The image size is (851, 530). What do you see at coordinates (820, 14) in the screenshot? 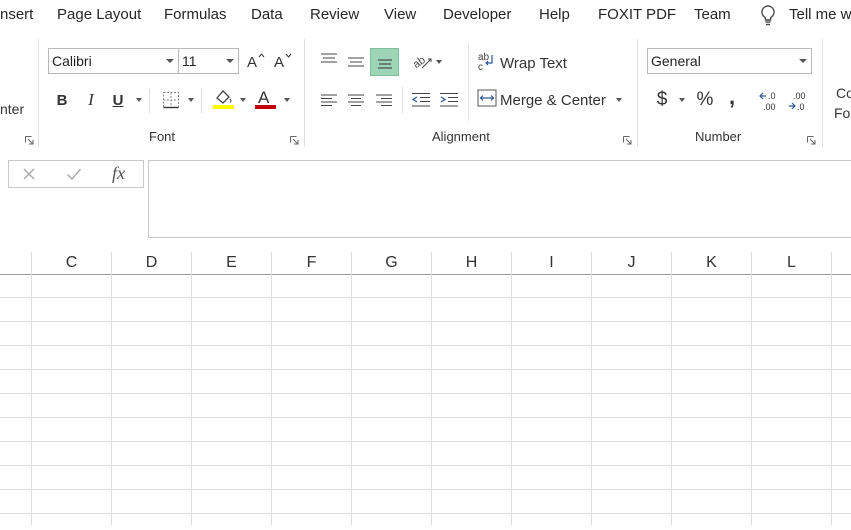
I see `tell-me-search: Tell me w` at bounding box center [820, 14].